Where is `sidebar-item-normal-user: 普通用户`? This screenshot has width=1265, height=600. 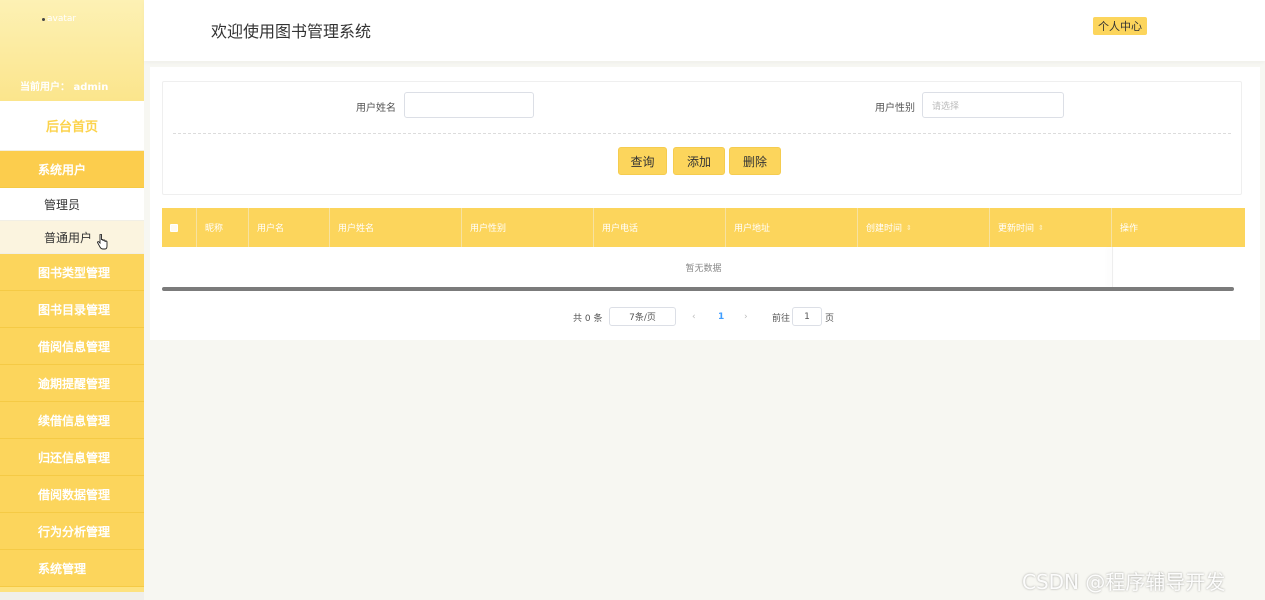 sidebar-item-normal-user: 普通用户 is located at coordinates (72, 237).